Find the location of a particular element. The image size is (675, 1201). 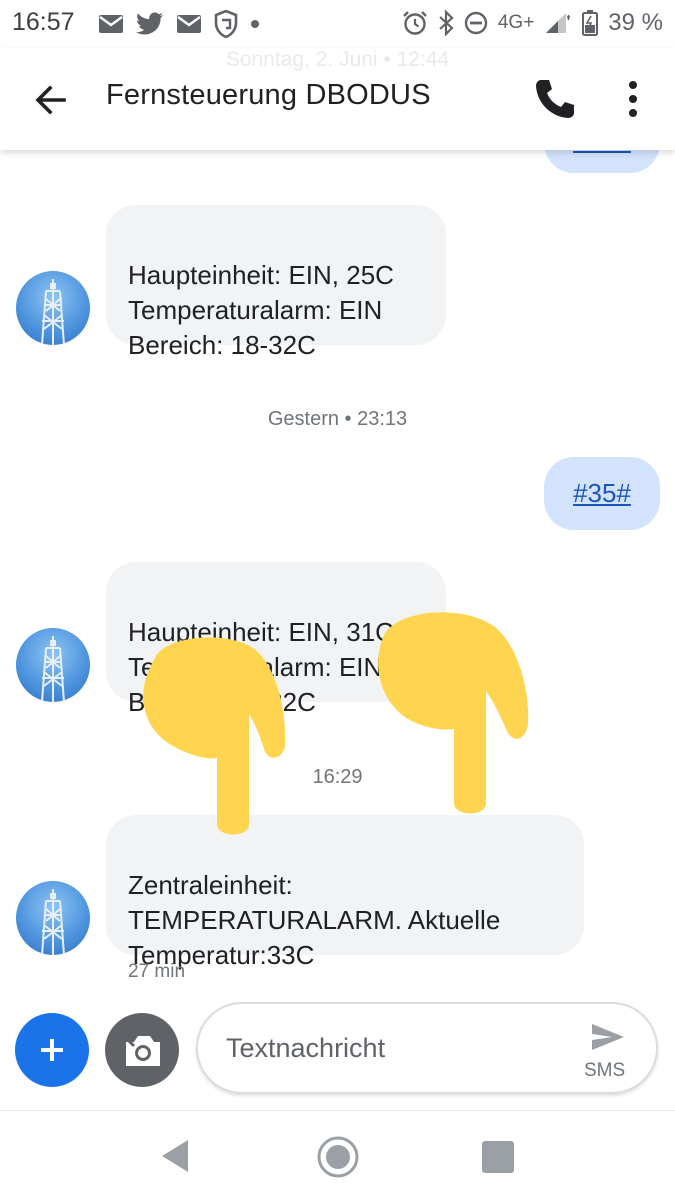

signal-icon is located at coordinates (558, 23).